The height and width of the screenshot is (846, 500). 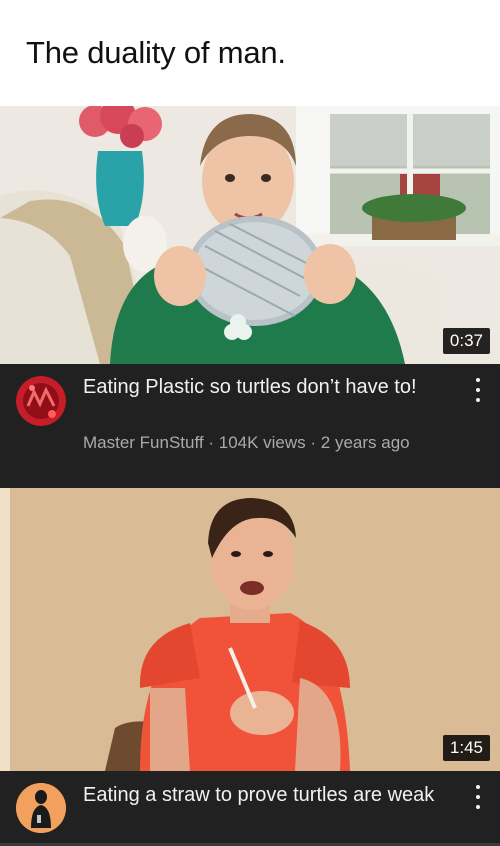 I want to click on video-title-1: Eating Plastic so turtles don’t have to!, so click(x=263, y=387).